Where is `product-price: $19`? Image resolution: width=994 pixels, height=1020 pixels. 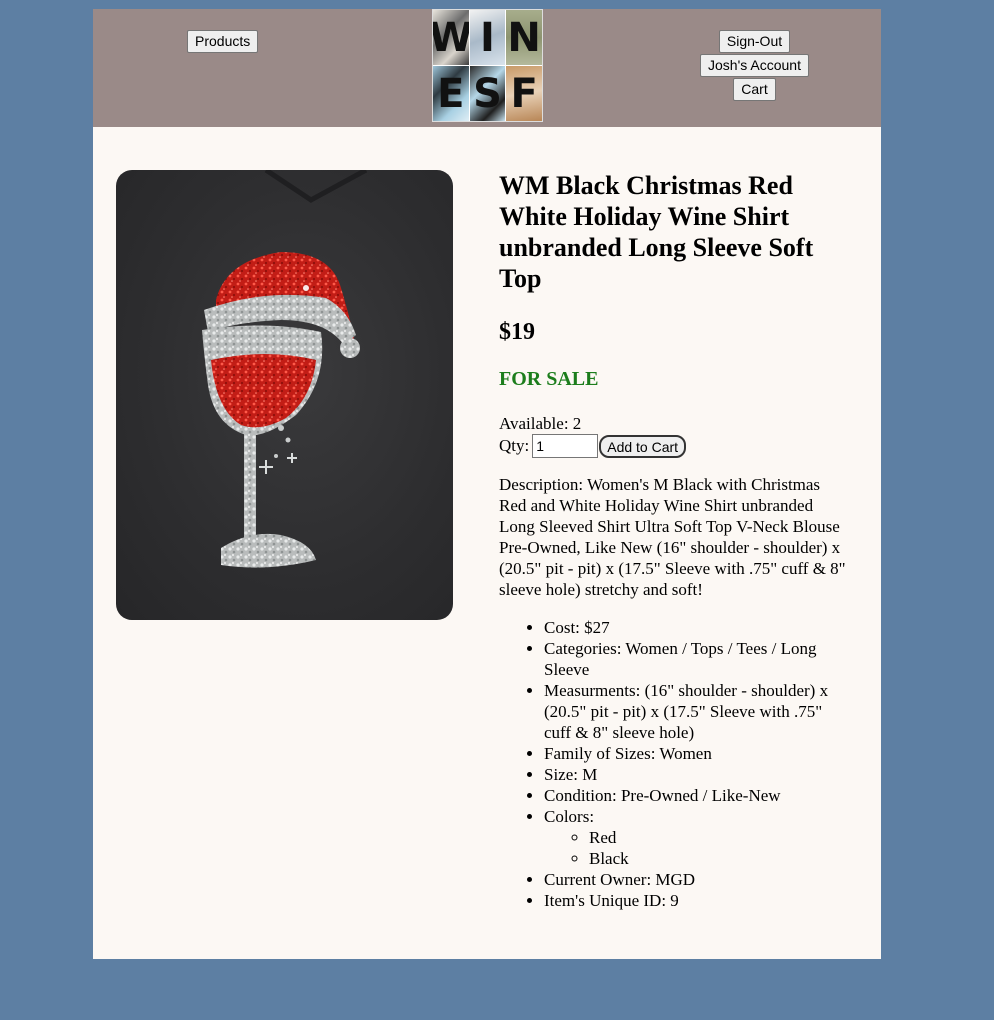
product-price: $19 is located at coordinates (517, 332).